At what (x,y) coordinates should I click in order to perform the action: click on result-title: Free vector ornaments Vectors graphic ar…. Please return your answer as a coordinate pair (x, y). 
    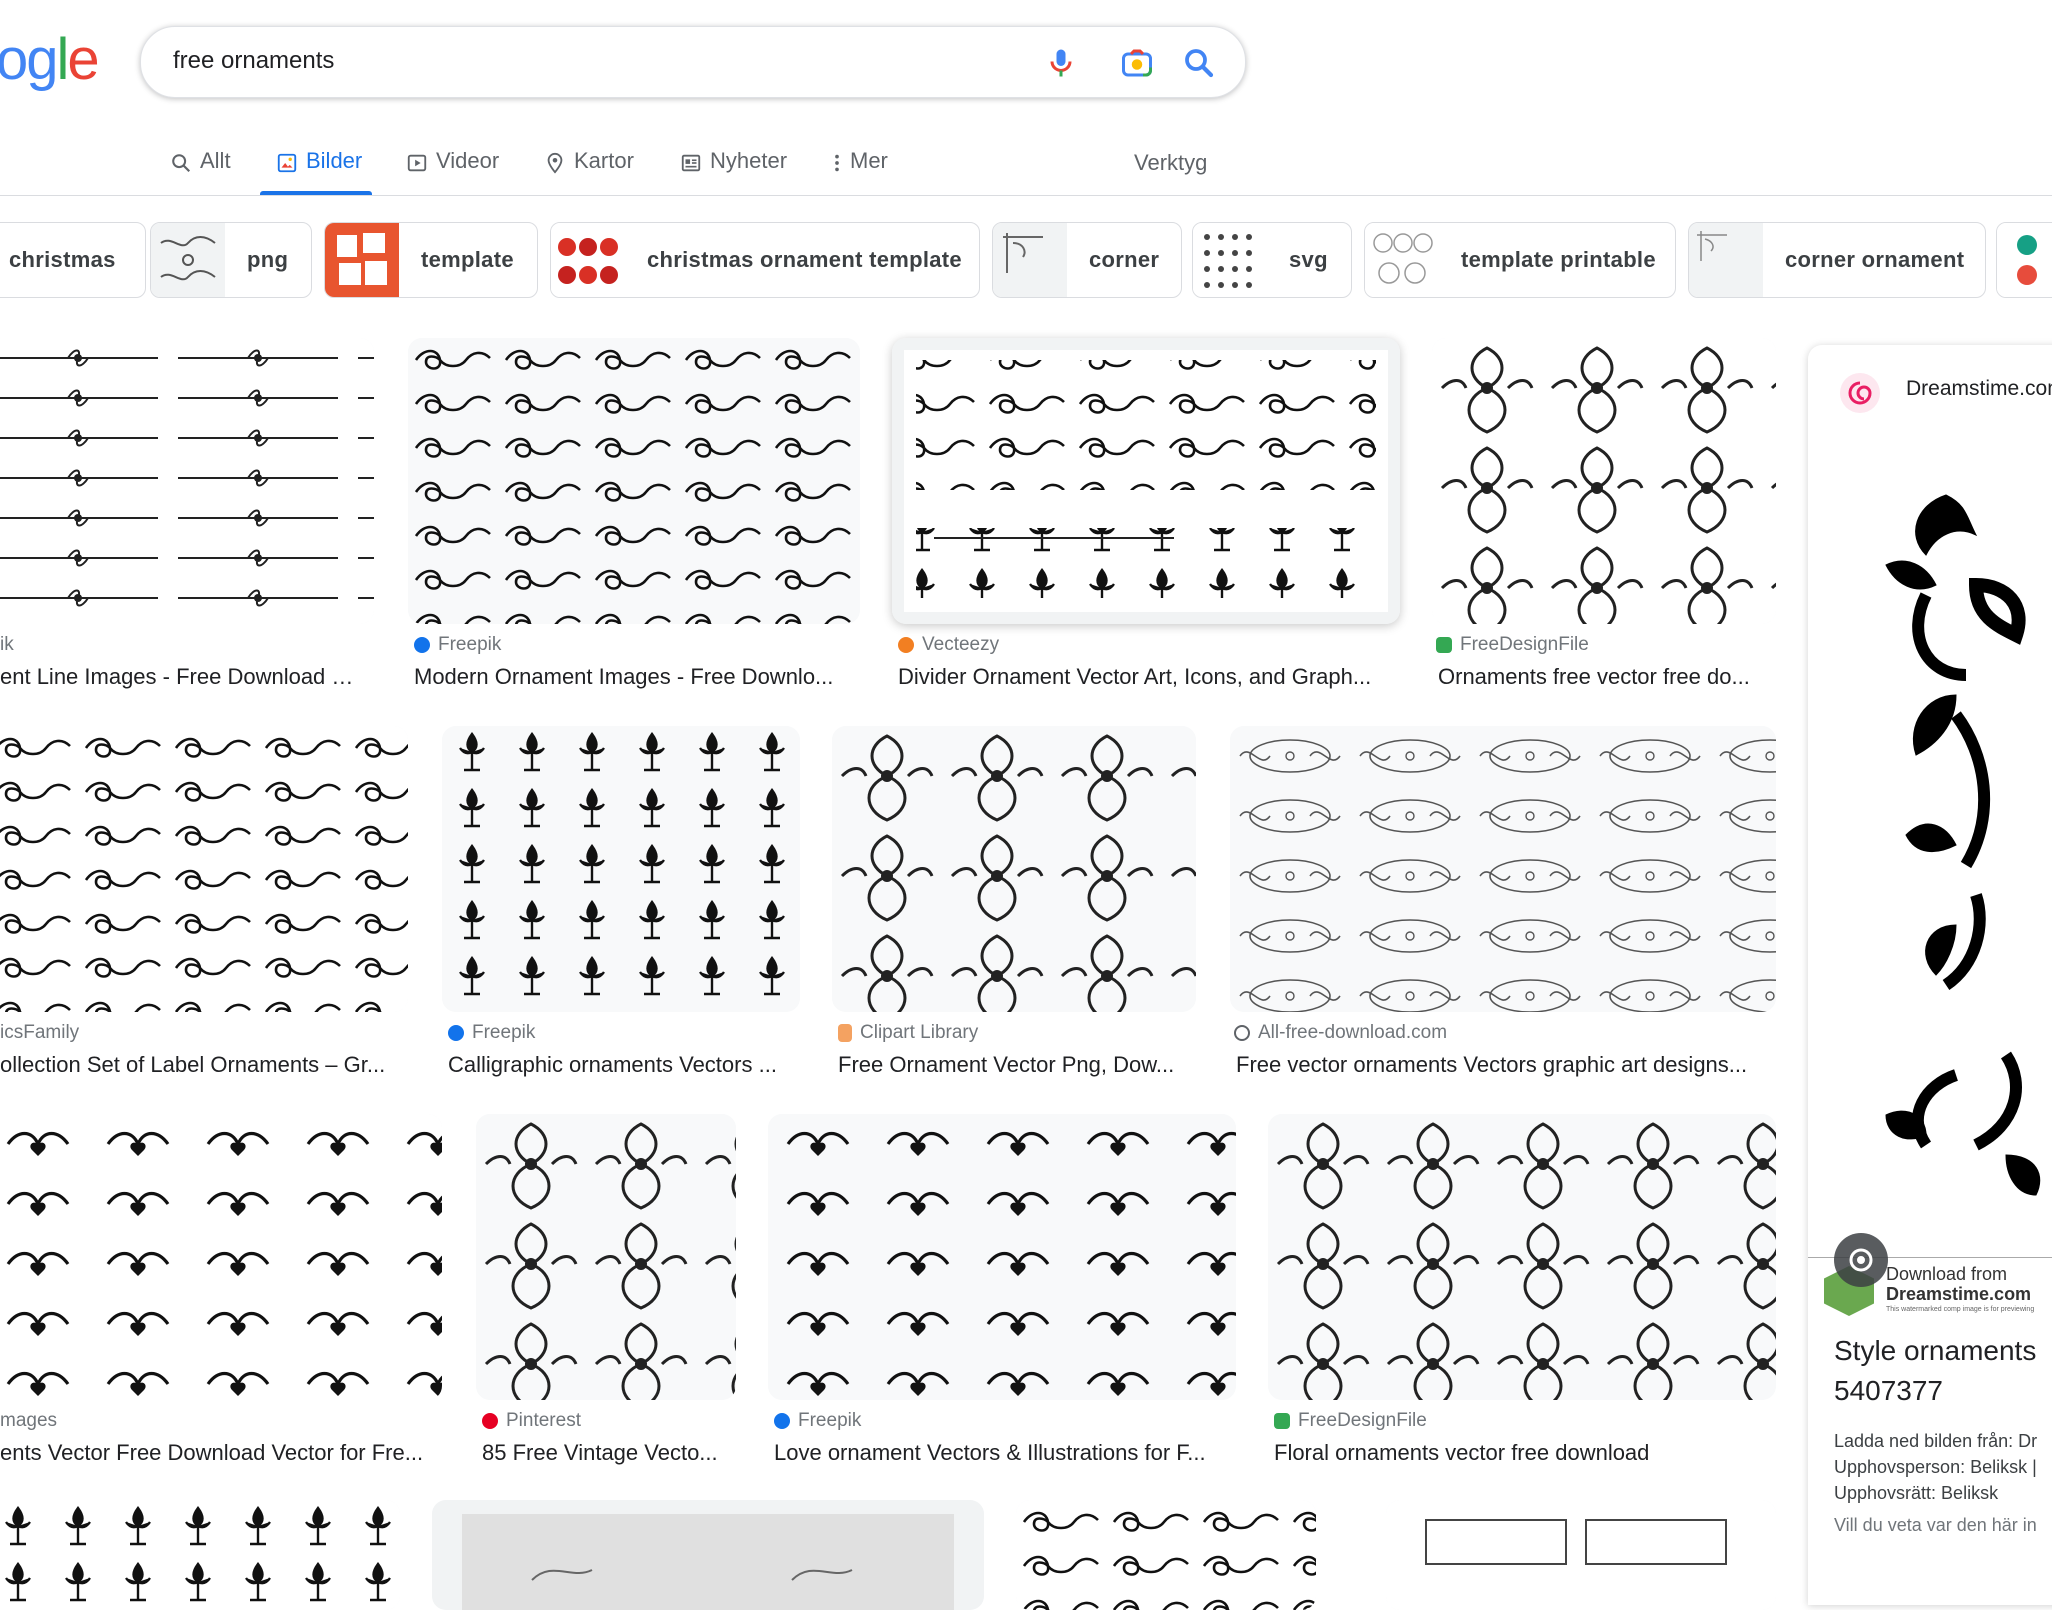
    Looking at the image, I should click on (1506, 1065).